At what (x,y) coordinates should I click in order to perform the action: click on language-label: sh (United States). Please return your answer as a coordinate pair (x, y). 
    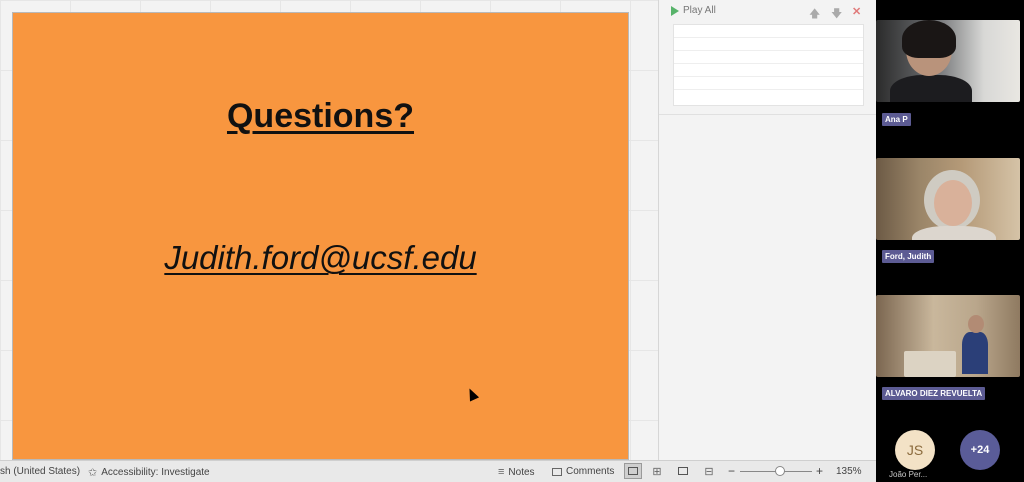
    Looking at the image, I should click on (40, 471).